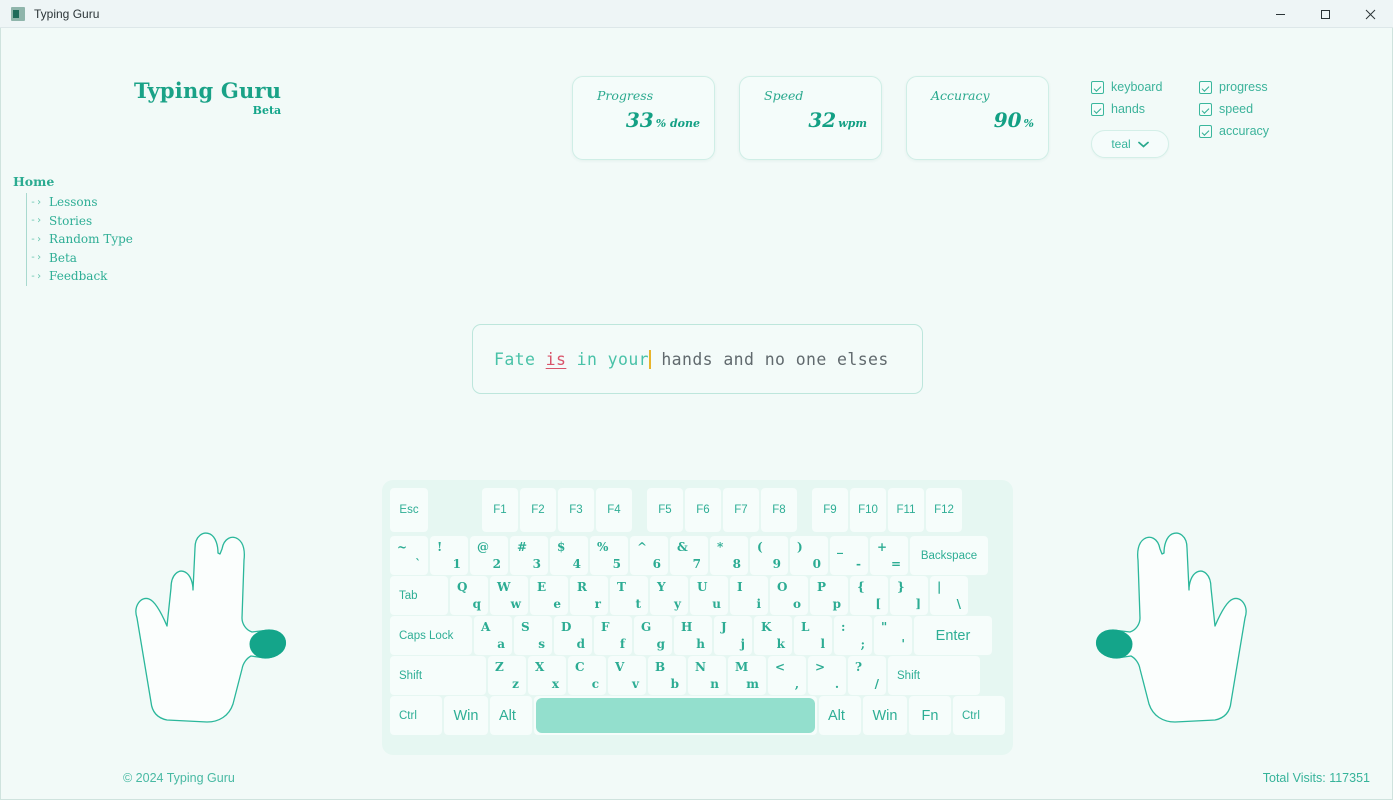  I want to click on nav-root-home: Home, so click(73, 181).